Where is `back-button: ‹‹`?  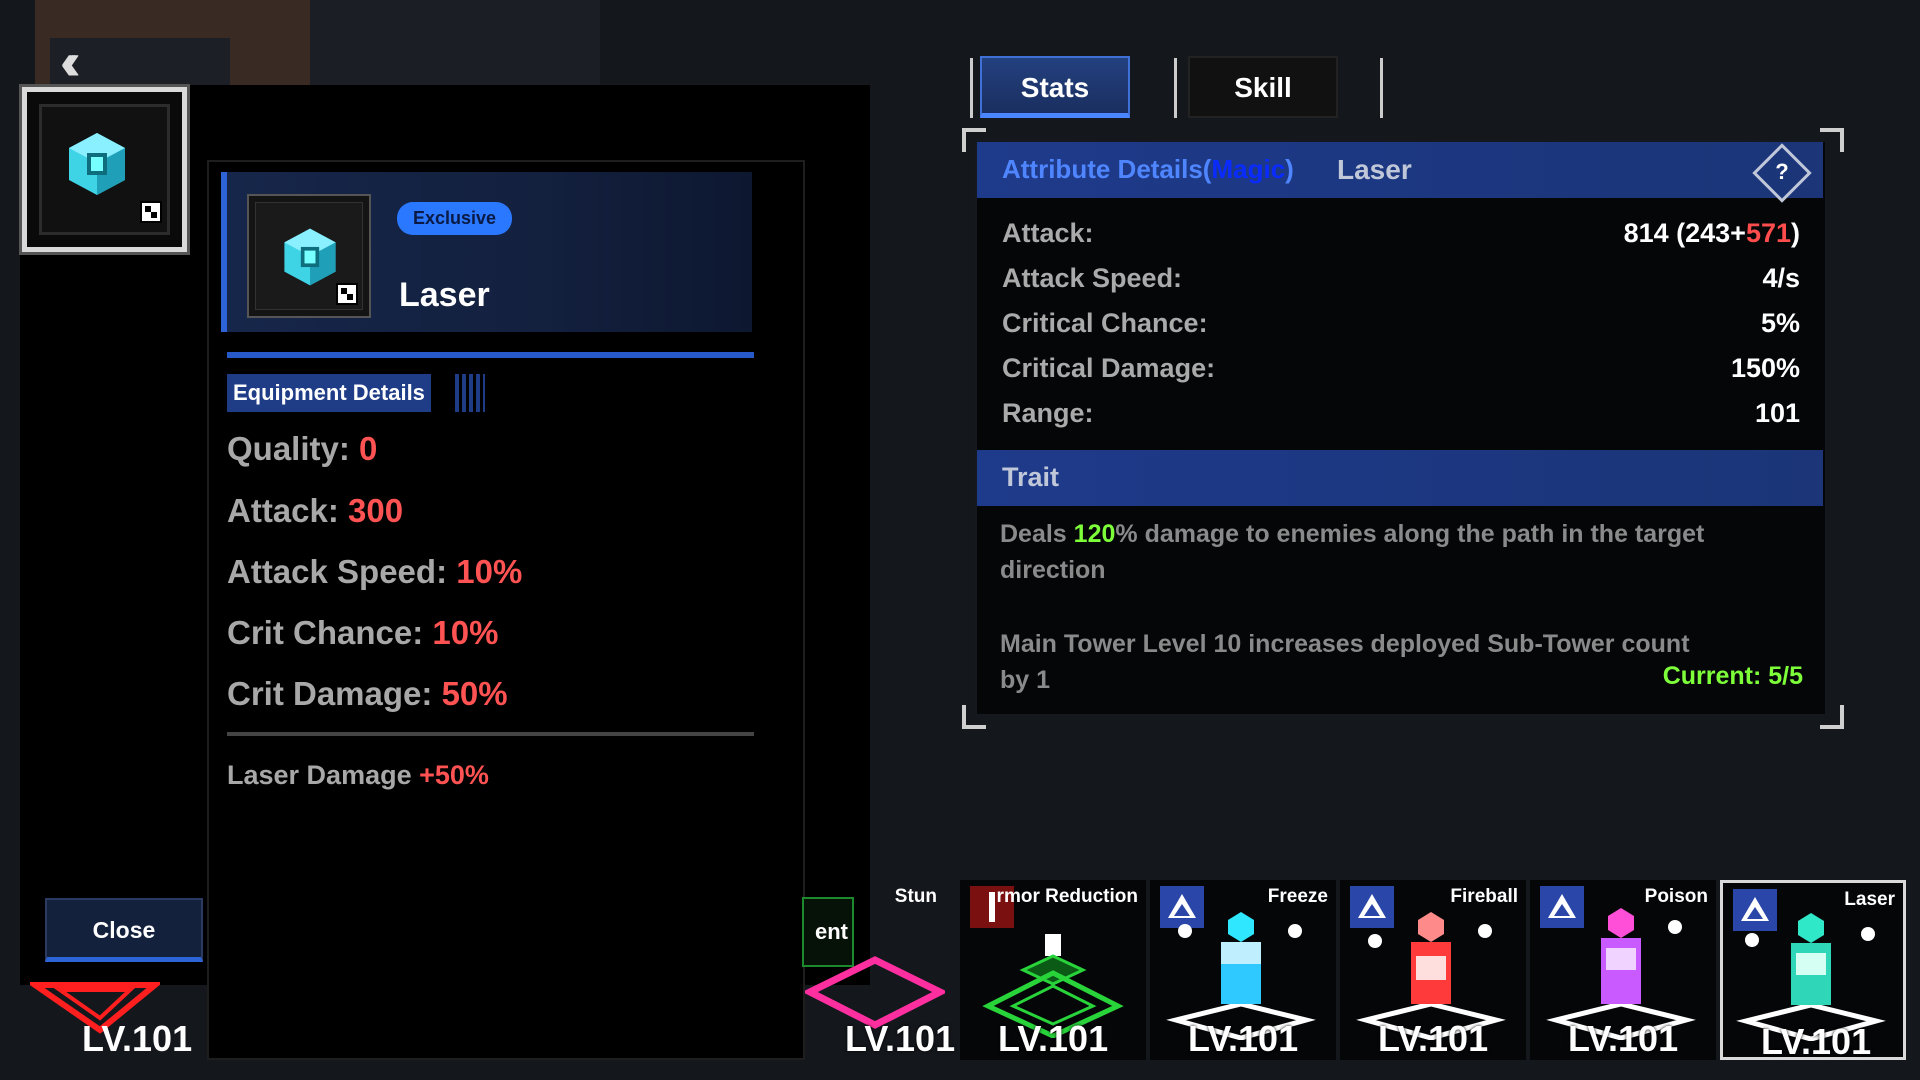 back-button: ‹‹ is located at coordinates (140, 62).